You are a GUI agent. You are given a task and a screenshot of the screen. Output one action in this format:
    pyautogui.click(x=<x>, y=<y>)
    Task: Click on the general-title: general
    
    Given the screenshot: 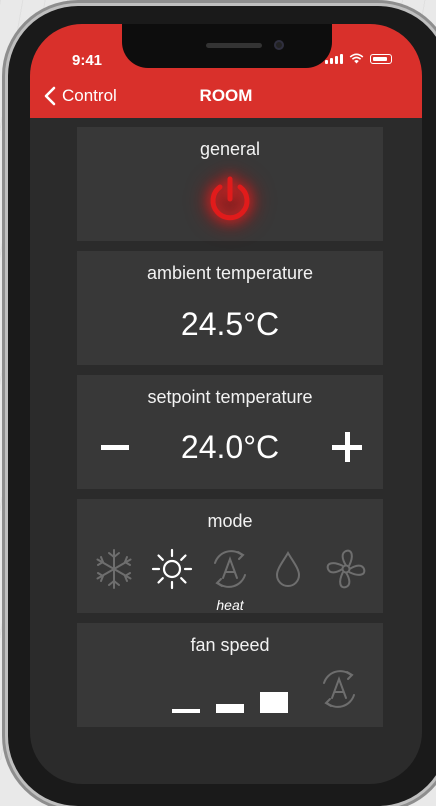 What is the action you would take?
    pyautogui.click(x=230, y=149)
    